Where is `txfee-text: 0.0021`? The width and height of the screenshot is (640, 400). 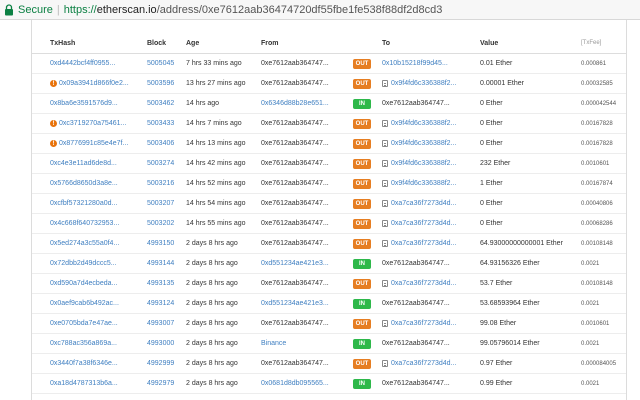
txfee-text: 0.0021 is located at coordinates (590, 263).